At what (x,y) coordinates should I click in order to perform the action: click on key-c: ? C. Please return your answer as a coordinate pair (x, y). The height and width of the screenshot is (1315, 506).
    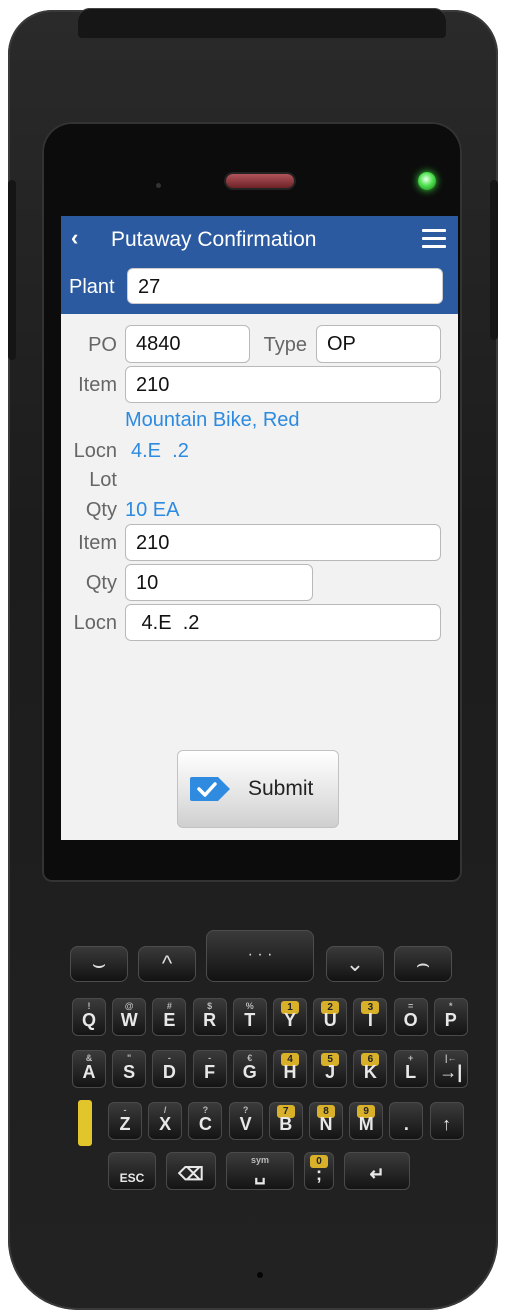
    Looking at the image, I should click on (205, 1121).